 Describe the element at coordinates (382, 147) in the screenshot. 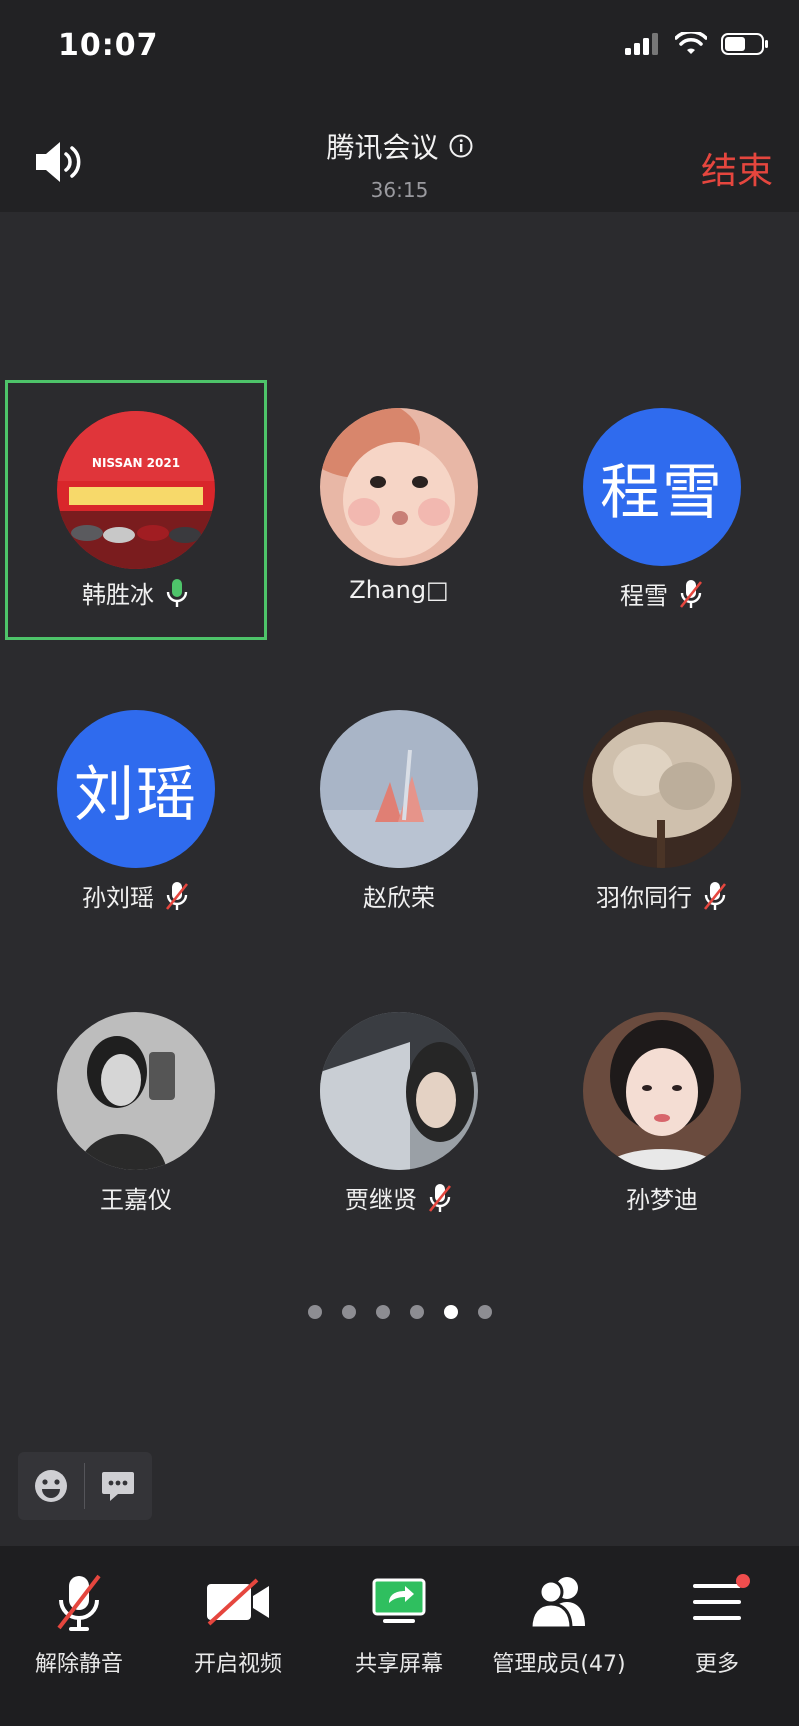

I see `meeting-title-text: 腾讯会议` at that location.